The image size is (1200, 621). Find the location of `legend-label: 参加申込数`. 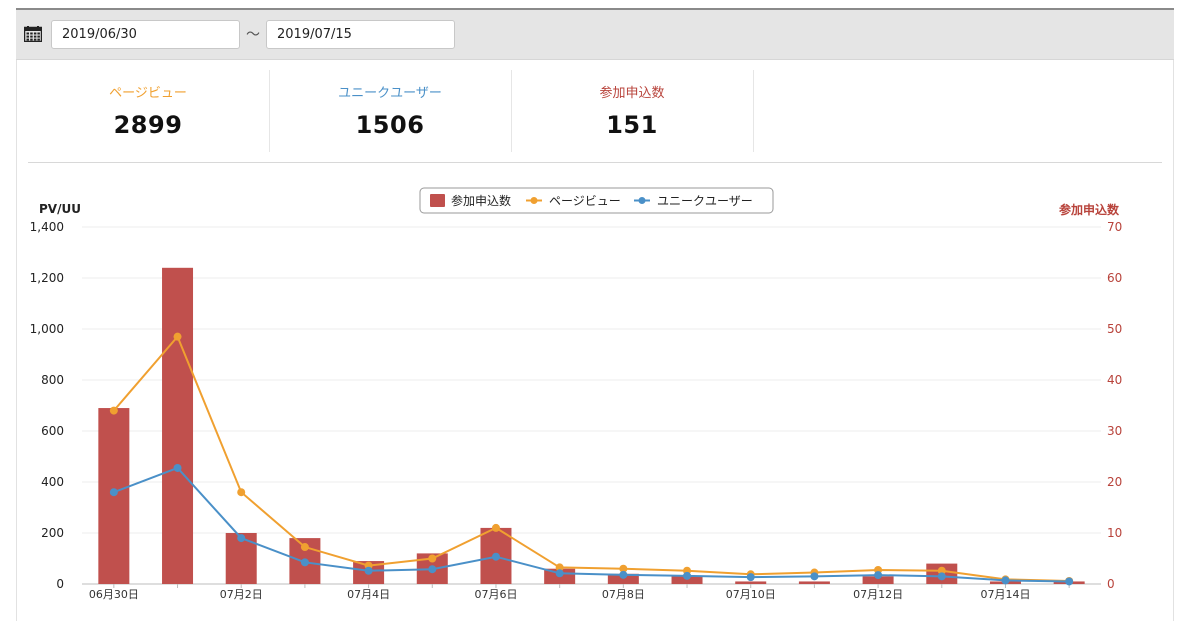

legend-label: 参加申込数 is located at coordinates (481, 200).